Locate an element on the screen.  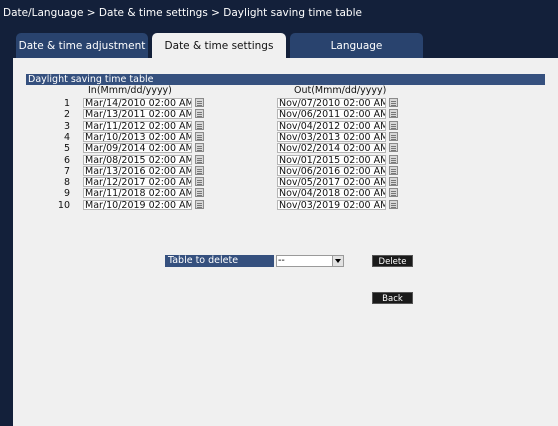
out-date-field: Nov/04/2012 02:00 AM is located at coordinates (331, 126).